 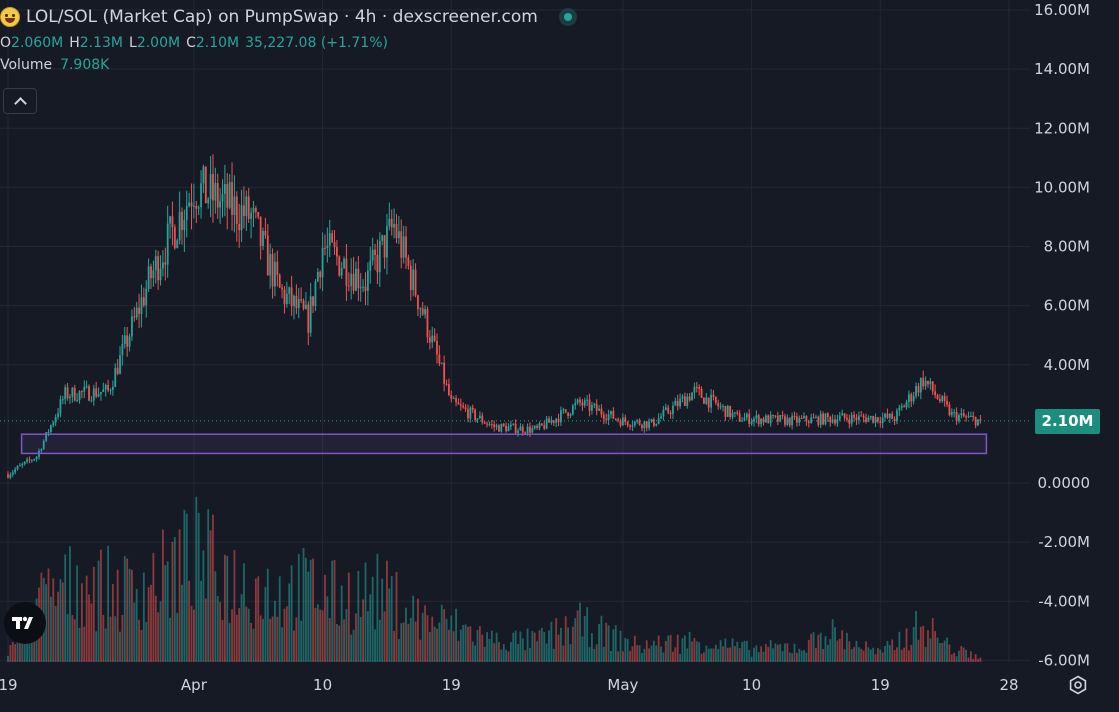 What do you see at coordinates (451, 685) in the screenshot?
I see `x-tick-label: 19` at bounding box center [451, 685].